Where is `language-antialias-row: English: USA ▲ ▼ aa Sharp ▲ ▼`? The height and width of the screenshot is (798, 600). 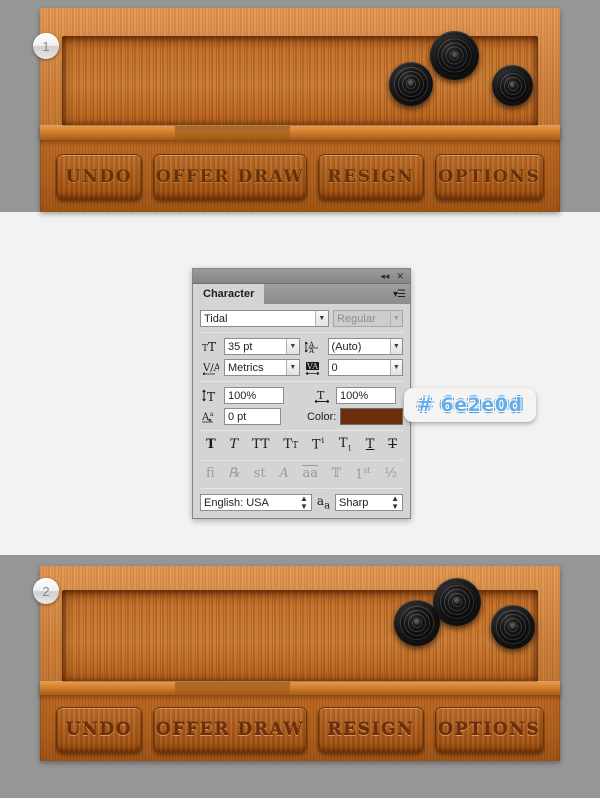 language-antialias-row: English: USA ▲ ▼ aa Sharp ▲ ▼ is located at coordinates (301, 502).